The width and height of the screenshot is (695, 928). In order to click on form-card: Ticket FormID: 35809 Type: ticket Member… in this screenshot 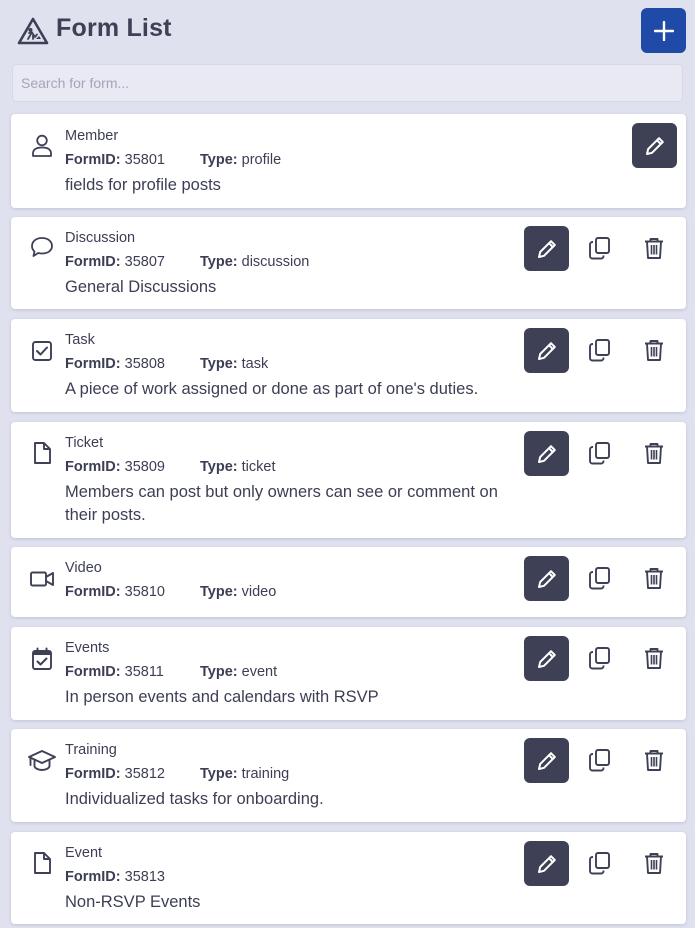, I will do `click(348, 480)`.